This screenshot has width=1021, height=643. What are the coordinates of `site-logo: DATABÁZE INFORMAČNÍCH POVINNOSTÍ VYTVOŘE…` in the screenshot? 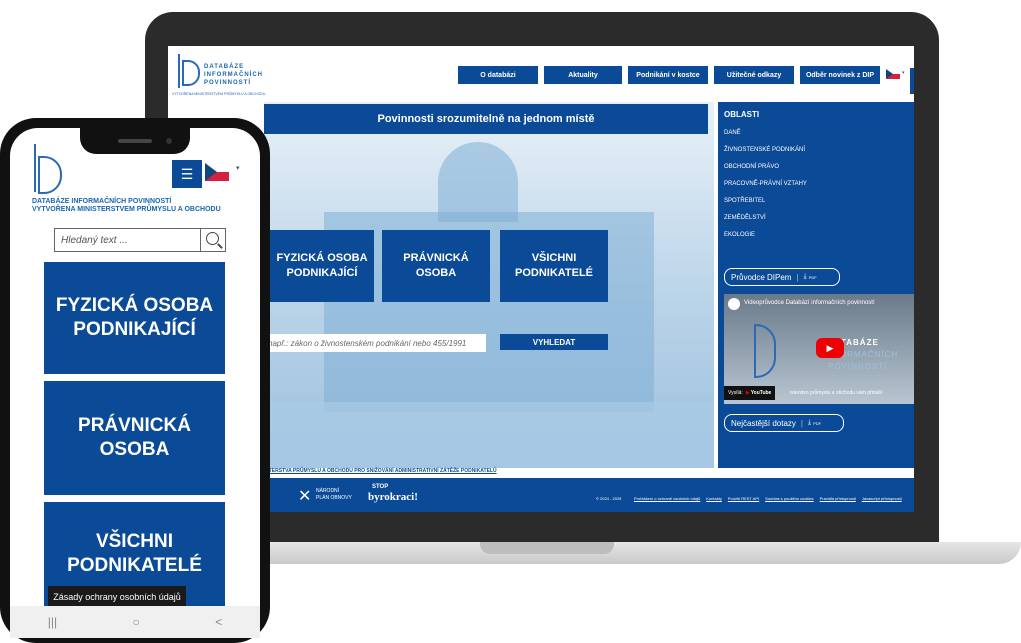 It's located at (227, 76).